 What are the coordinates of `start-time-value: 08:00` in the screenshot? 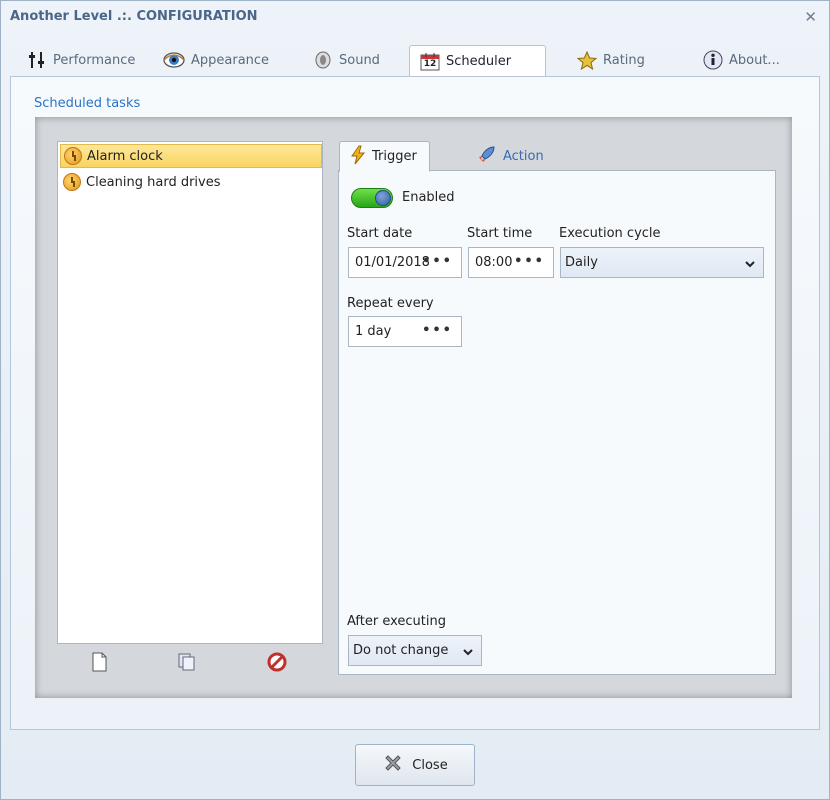 It's located at (494, 262).